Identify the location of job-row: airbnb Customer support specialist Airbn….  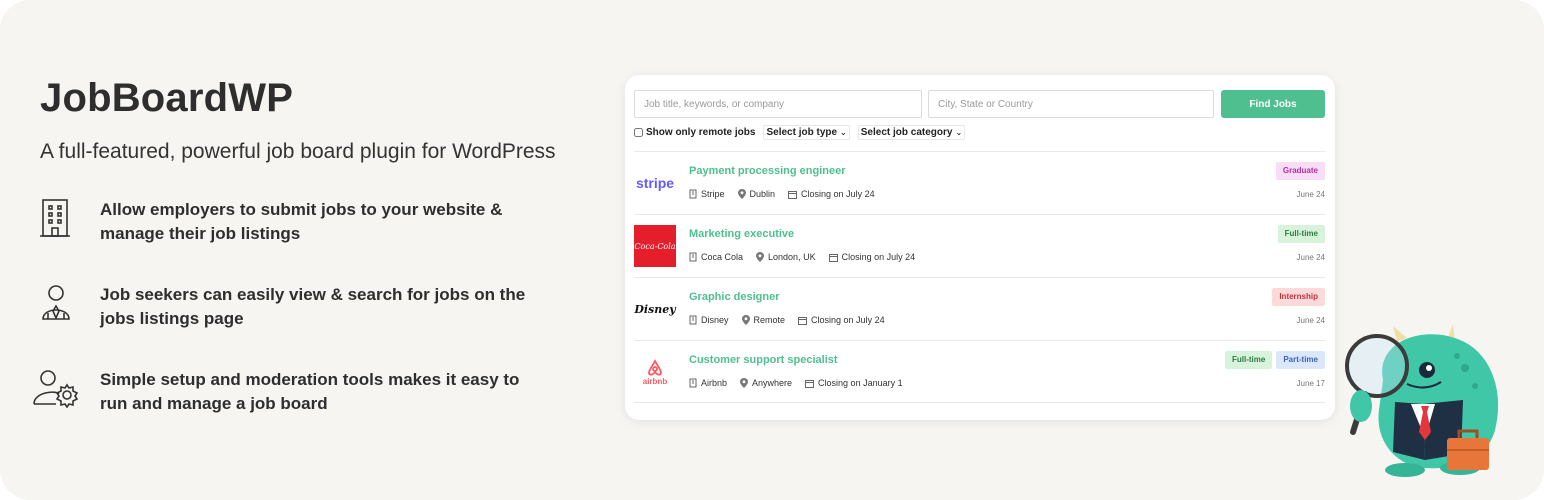
(979, 371).